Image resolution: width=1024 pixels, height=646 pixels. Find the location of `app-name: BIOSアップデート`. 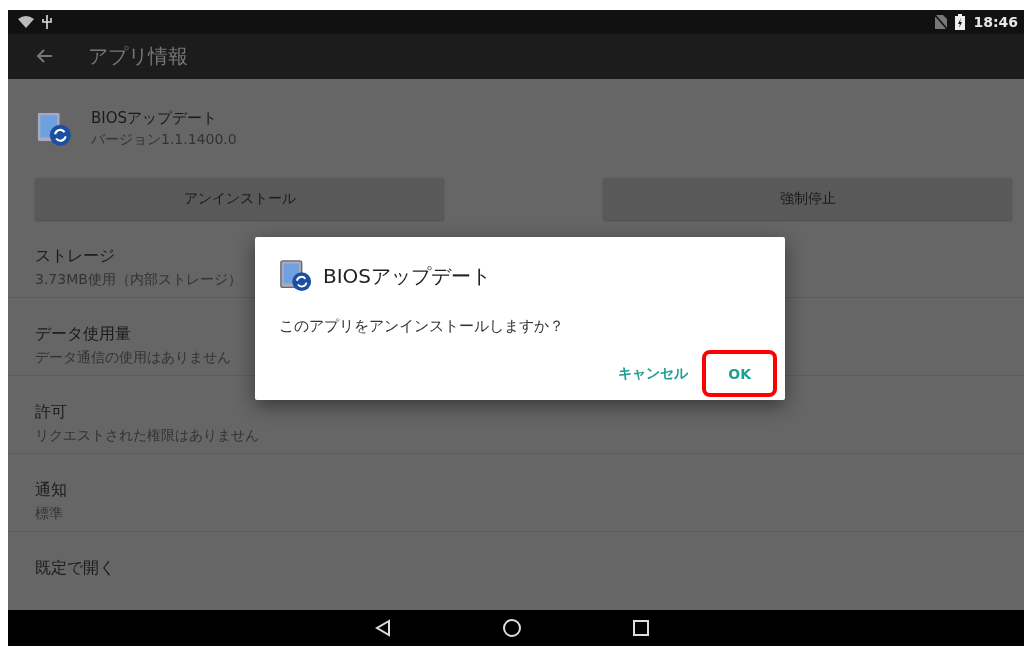

app-name: BIOSアップデート is located at coordinates (155, 118).